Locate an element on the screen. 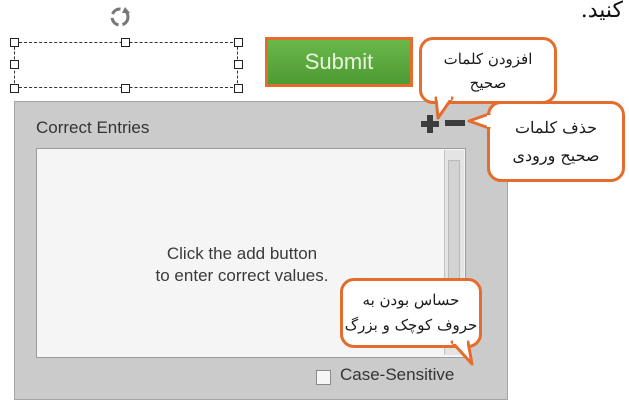 The width and height of the screenshot is (629, 409). callout-case-line-2: حروف کوچک و بزرگ is located at coordinates (411, 325).